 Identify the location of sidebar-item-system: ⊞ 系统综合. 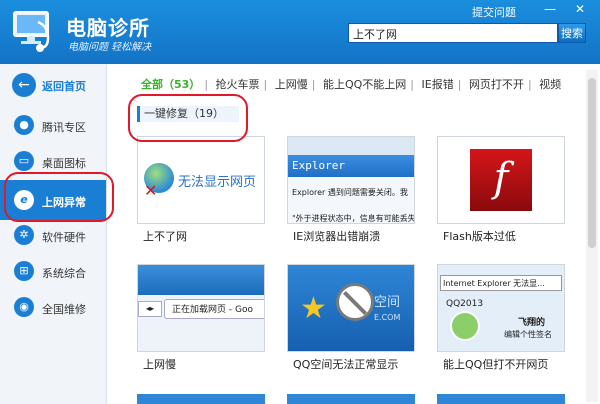
(53, 271).